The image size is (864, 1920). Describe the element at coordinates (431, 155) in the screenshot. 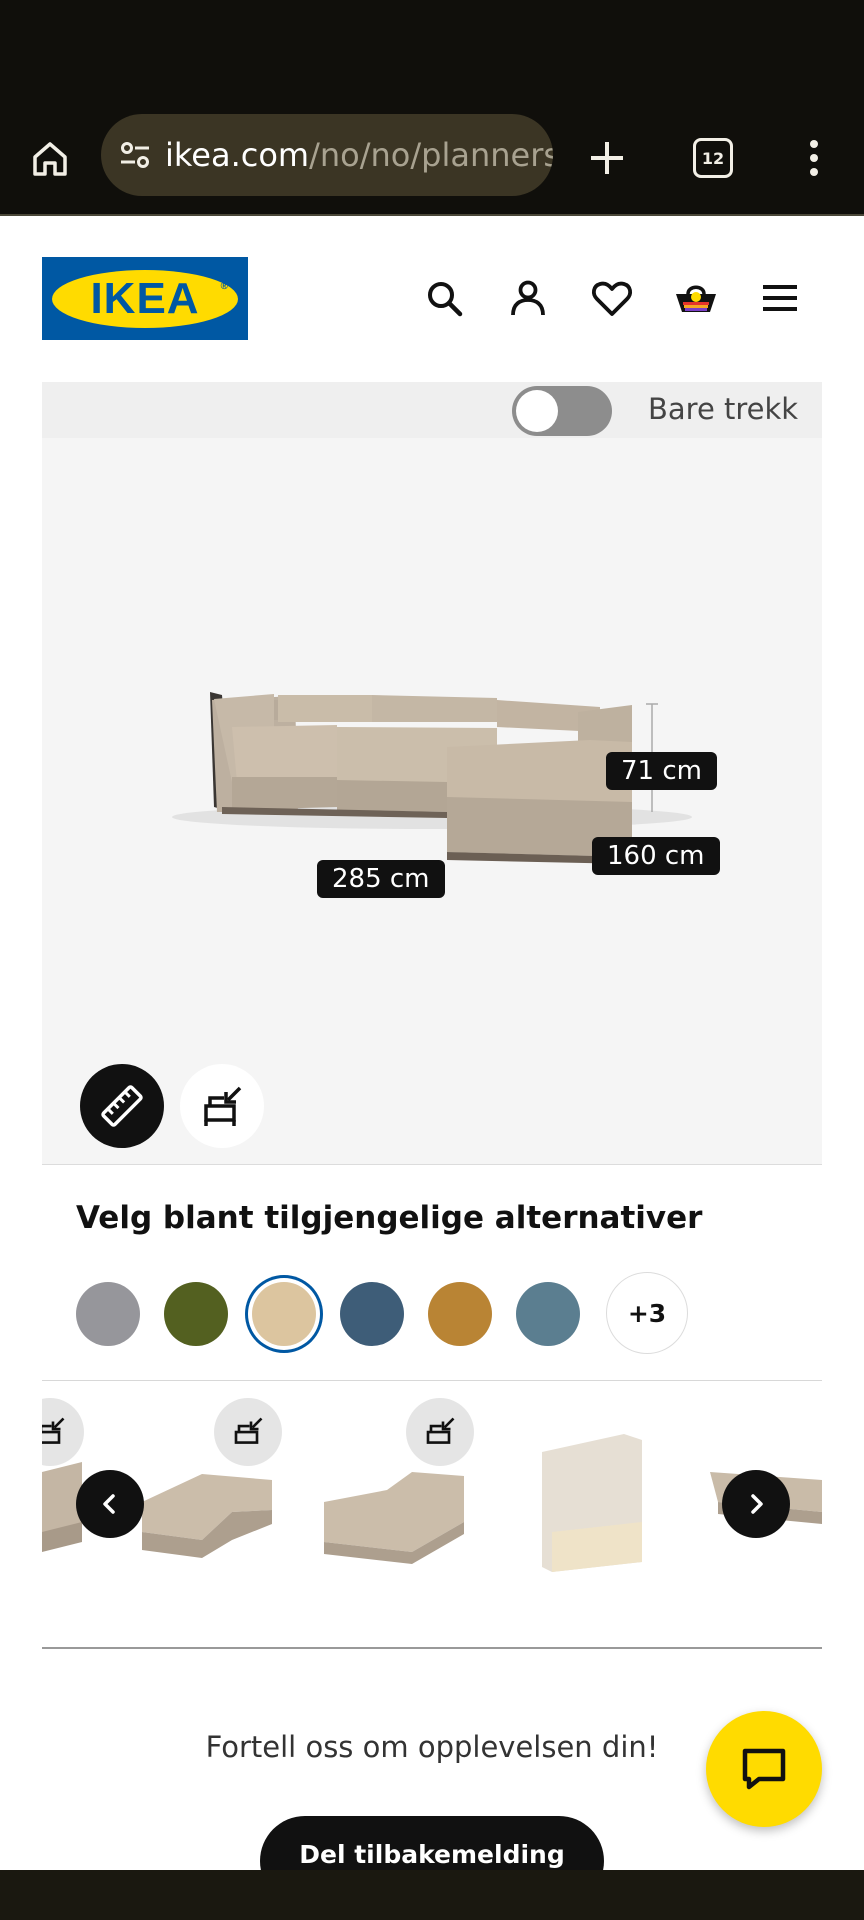

I see `url-path: /no/no/planners` at that location.